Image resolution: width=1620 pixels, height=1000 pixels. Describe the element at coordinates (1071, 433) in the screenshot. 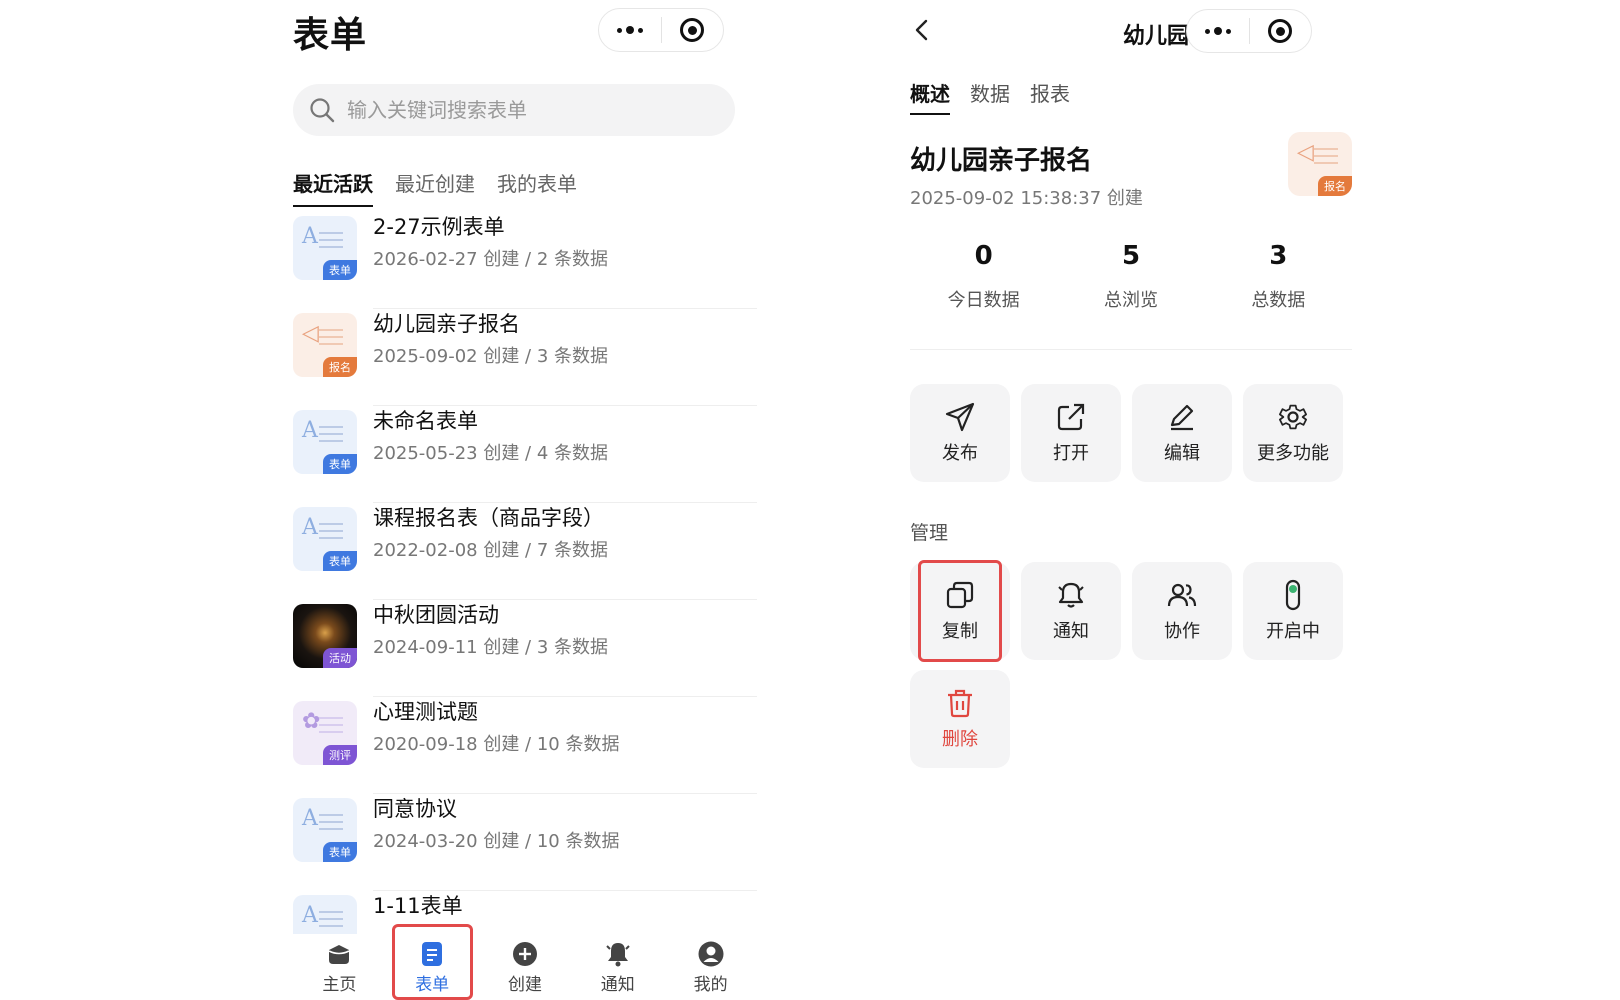

I see `open-button: 打开` at that location.